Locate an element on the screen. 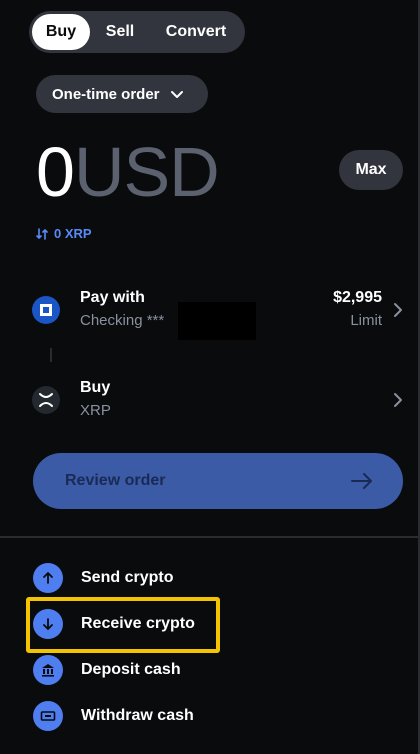  redaction-box is located at coordinates (217, 321).